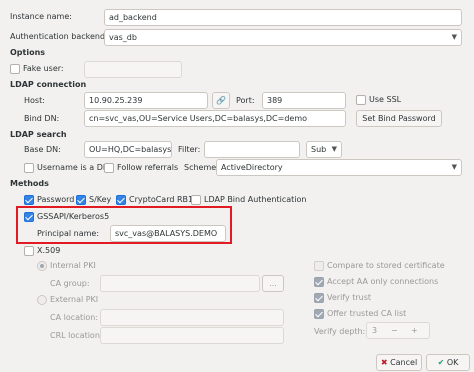 This screenshot has height=372, width=474. What do you see at coordinates (100, 199) in the screenshot?
I see `skey-label: S/Key` at bounding box center [100, 199].